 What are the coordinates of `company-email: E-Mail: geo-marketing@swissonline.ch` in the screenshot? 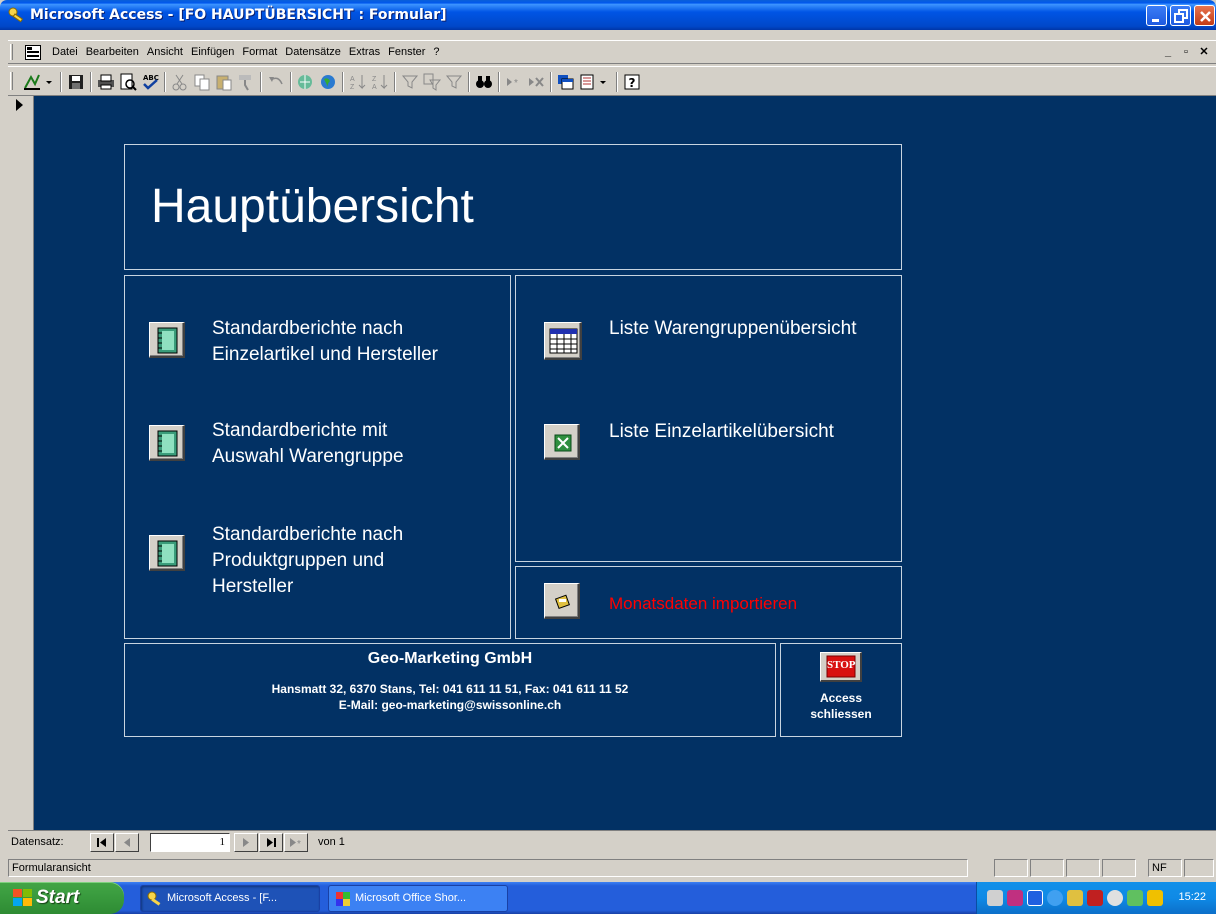 It's located at (450, 705).